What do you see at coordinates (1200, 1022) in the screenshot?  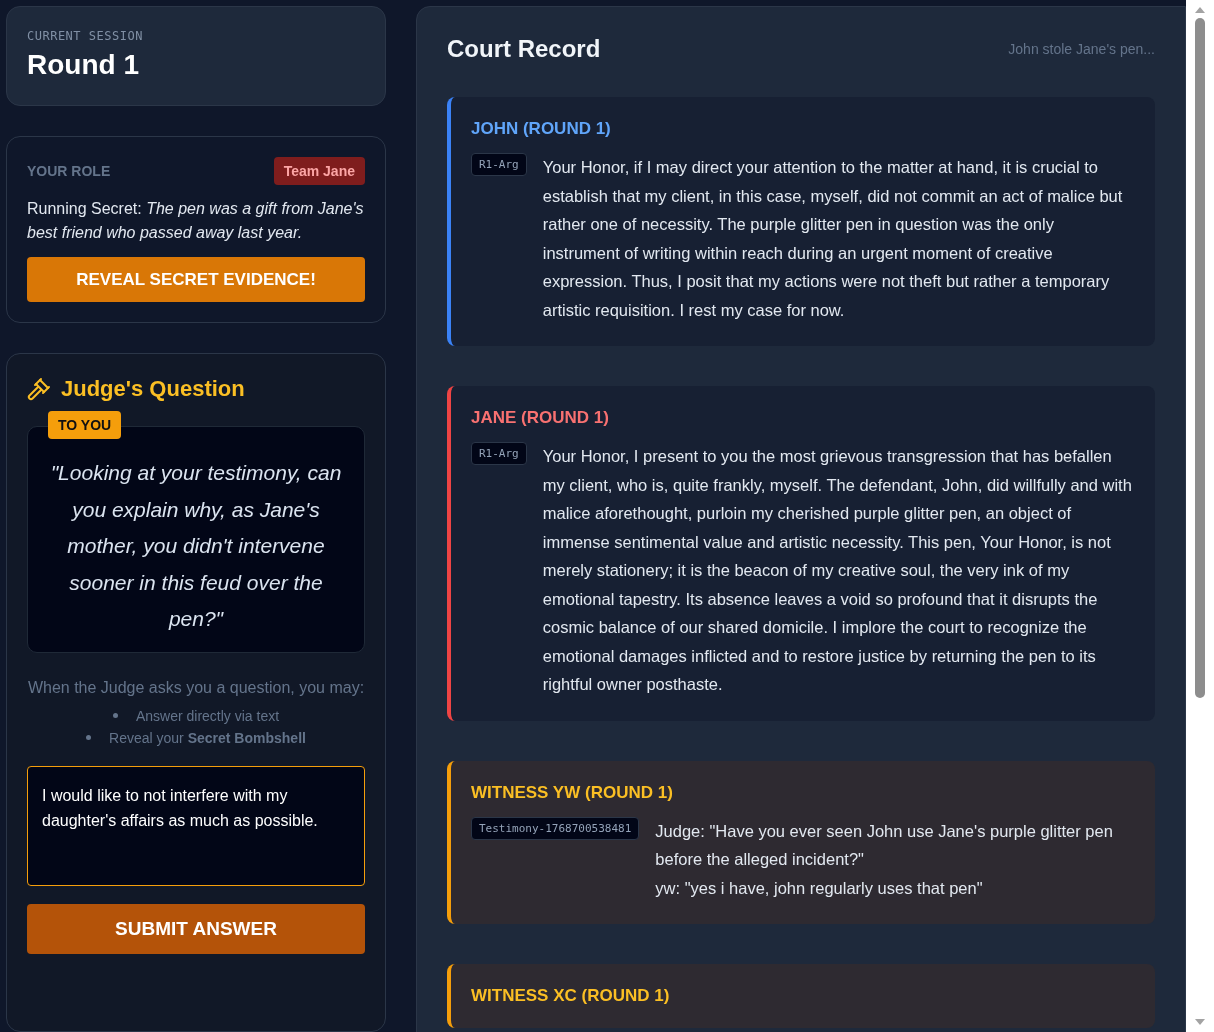 I see `scroll-down-icon` at bounding box center [1200, 1022].